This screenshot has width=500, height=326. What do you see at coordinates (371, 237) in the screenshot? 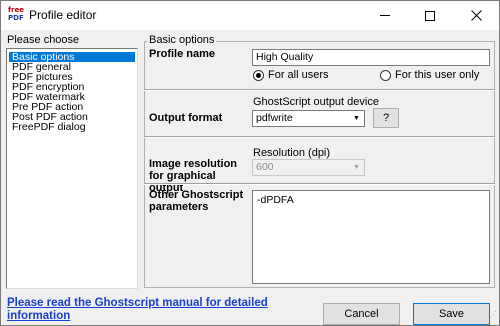
I see `other-params-textarea: -dPDFA` at bounding box center [371, 237].